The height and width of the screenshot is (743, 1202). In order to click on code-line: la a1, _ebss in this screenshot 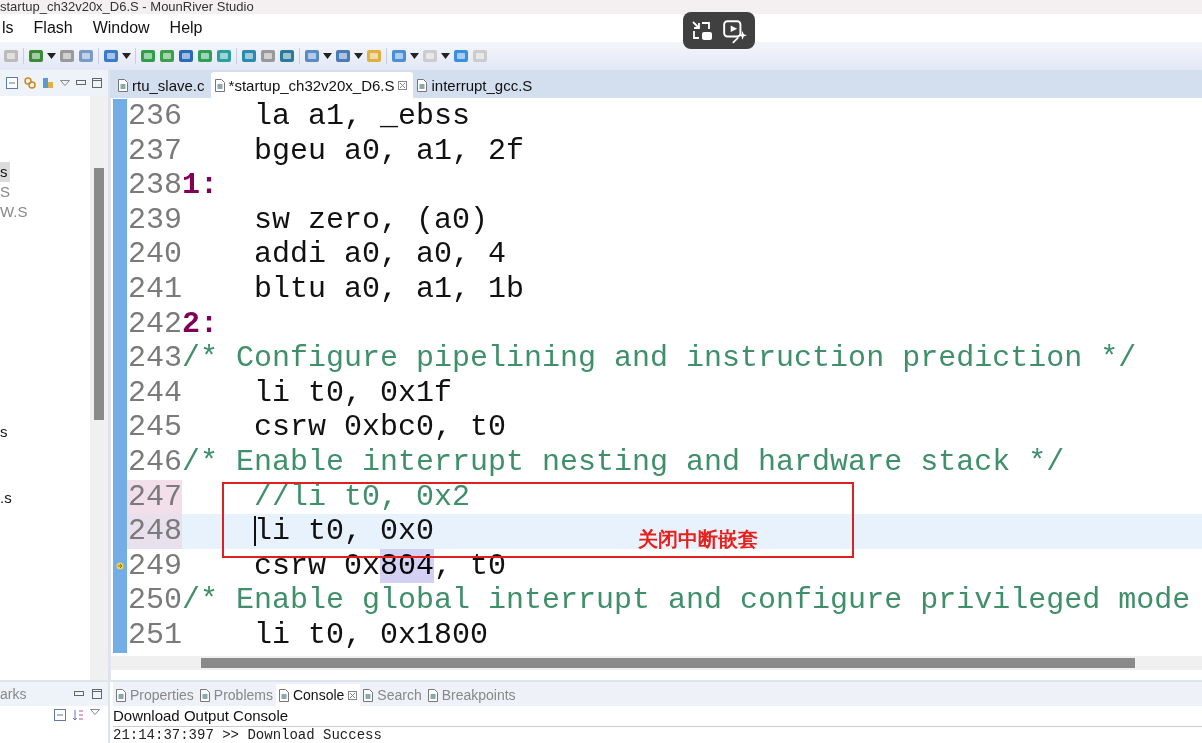, I will do `click(362, 116)`.